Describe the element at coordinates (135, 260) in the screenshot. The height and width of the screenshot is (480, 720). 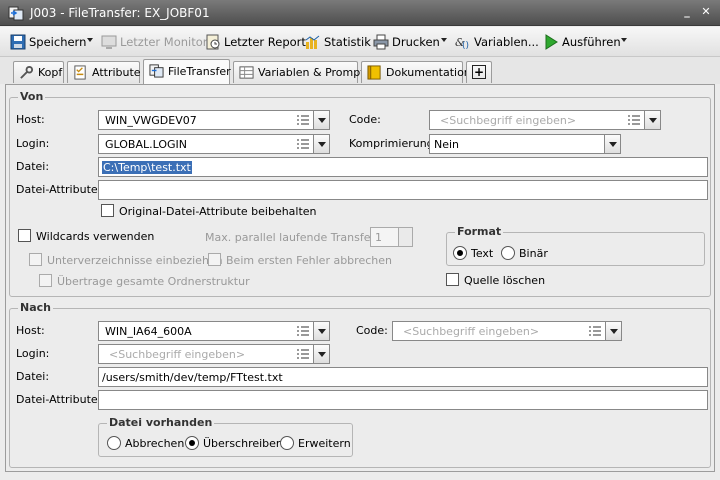
I see `subdirs-label: Unterverzeichnisse einbeziehen` at that location.